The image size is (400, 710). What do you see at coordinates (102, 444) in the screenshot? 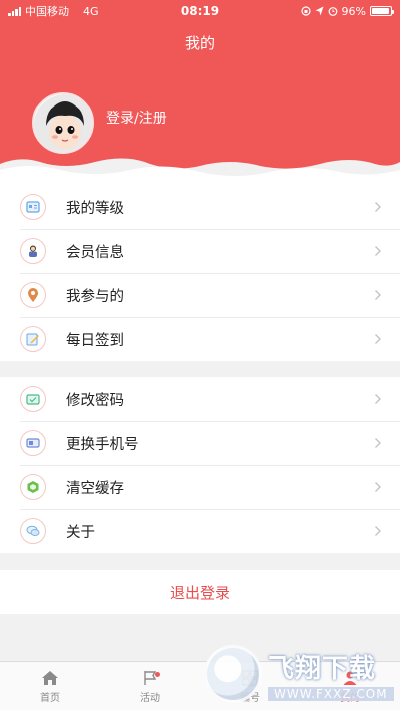
I see `menu-item-label: 更换手机号` at bounding box center [102, 444].